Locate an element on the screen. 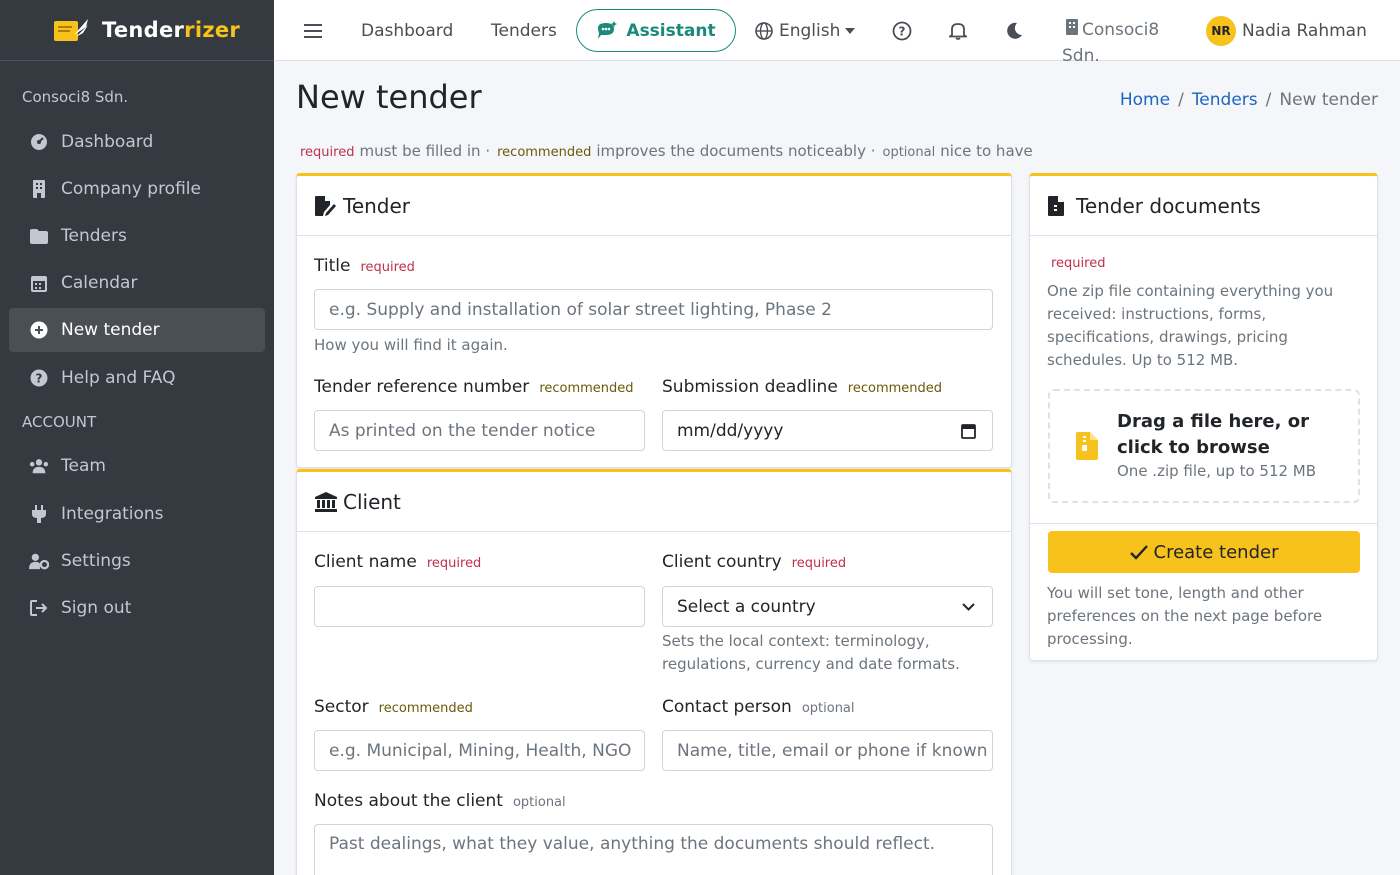  deadline-label: Submission deadline recommended is located at coordinates (802, 387).